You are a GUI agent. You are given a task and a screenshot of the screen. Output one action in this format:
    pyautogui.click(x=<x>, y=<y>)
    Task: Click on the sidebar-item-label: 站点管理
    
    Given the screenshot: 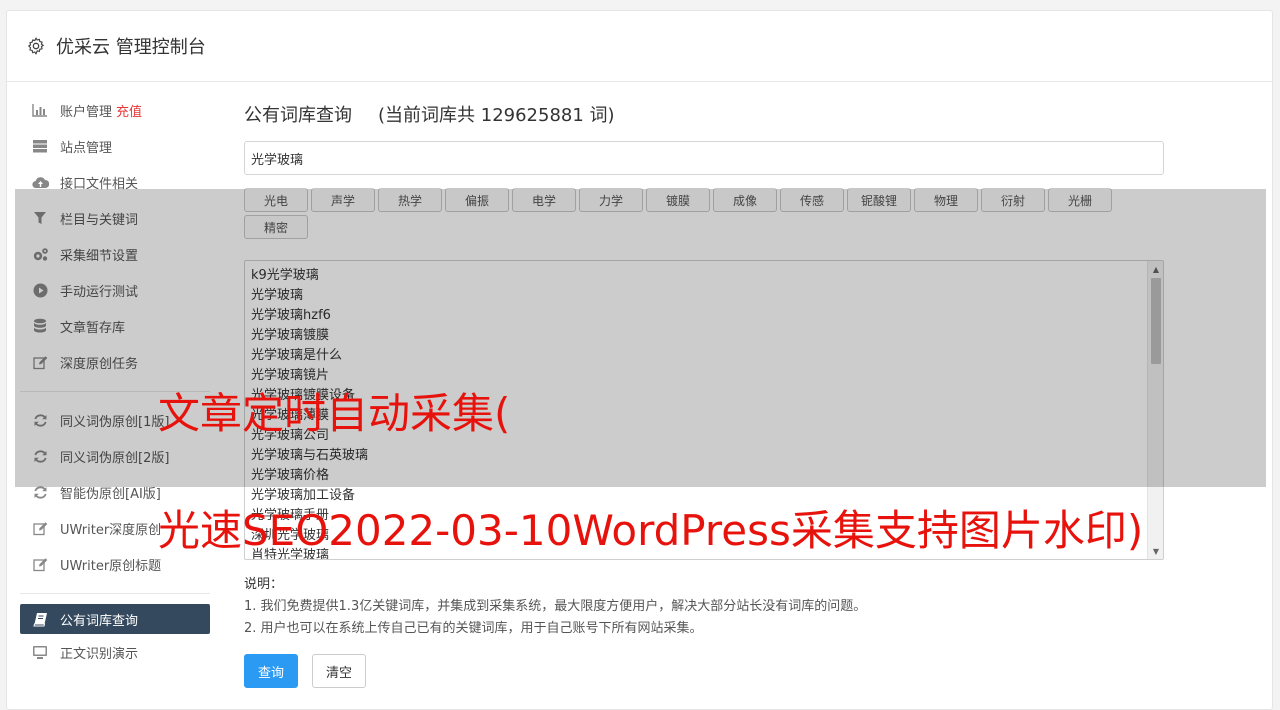 What is the action you would take?
    pyautogui.click(x=86, y=148)
    